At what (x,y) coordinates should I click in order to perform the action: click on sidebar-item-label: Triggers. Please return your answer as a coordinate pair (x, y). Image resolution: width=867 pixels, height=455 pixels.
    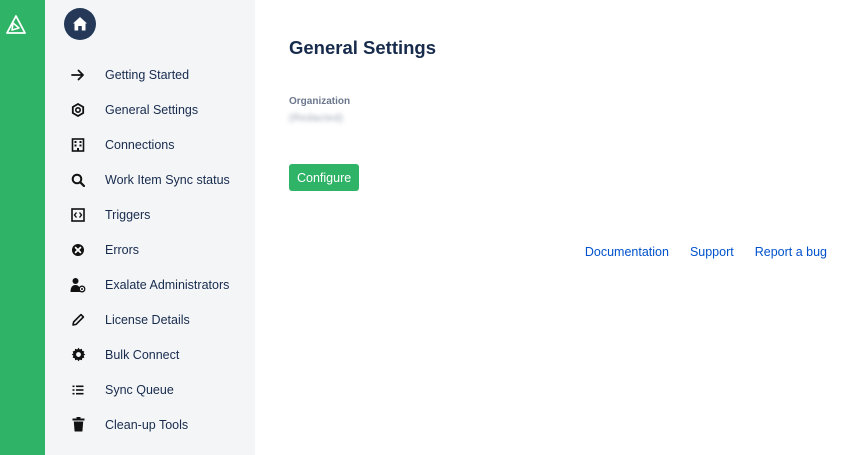
    Looking at the image, I should click on (128, 214).